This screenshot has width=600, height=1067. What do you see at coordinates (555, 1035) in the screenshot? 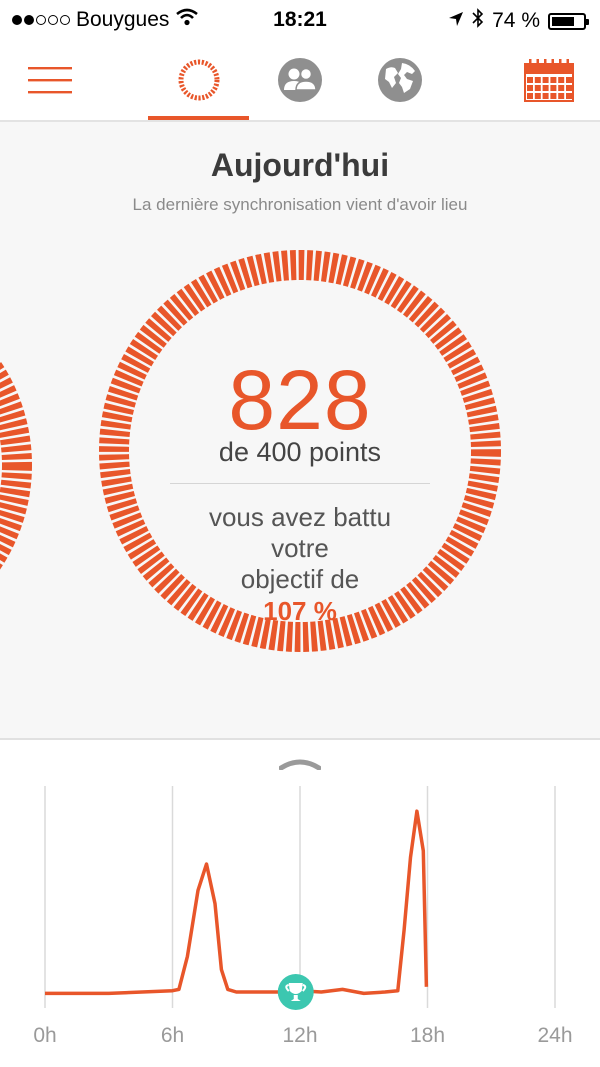
I see `x-tick-label: 24h` at bounding box center [555, 1035].